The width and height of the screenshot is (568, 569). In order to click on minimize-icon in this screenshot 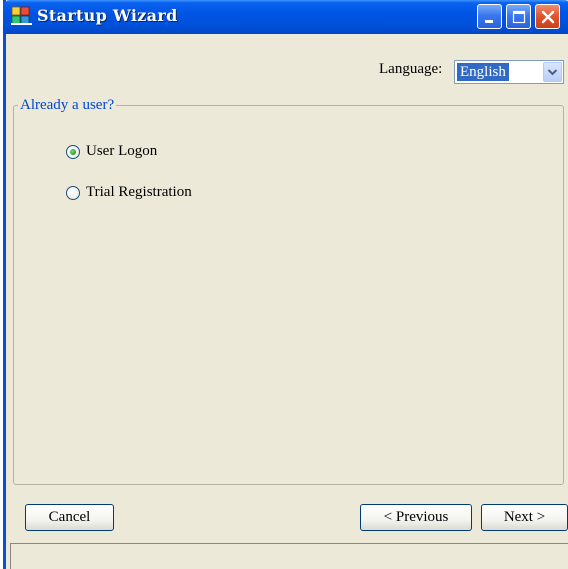, I will do `click(489, 21)`.